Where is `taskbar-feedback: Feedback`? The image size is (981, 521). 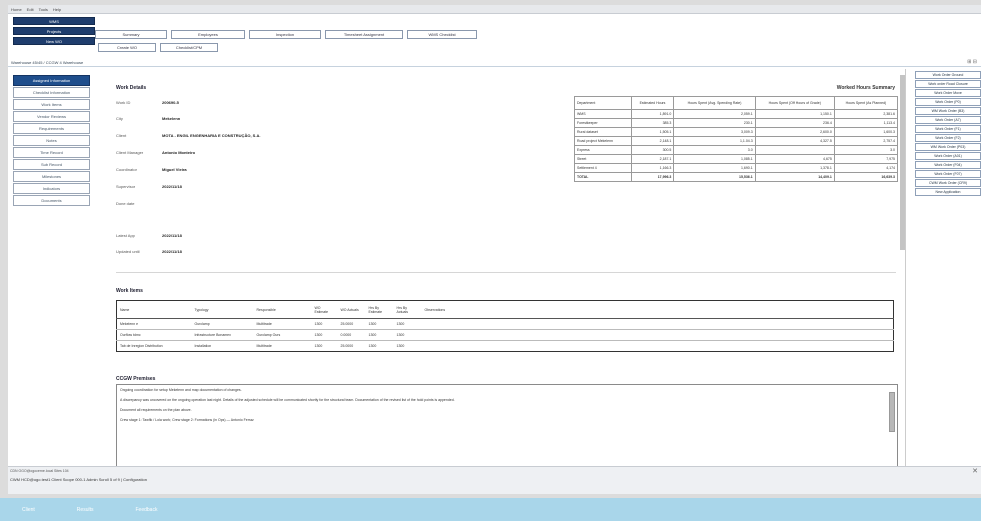
taskbar-feedback: Feedback is located at coordinates (146, 510).